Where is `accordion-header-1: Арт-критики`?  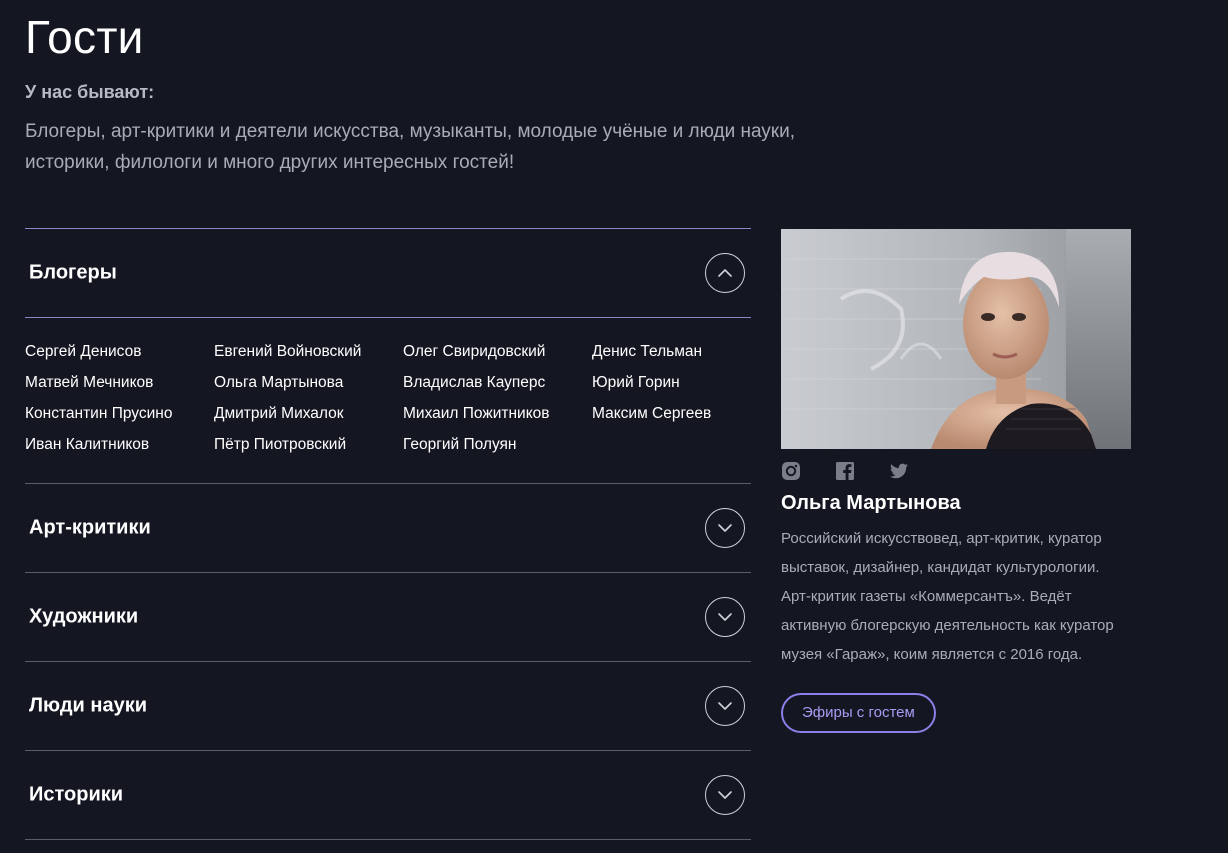
accordion-header-1: Арт-критики is located at coordinates (388, 528).